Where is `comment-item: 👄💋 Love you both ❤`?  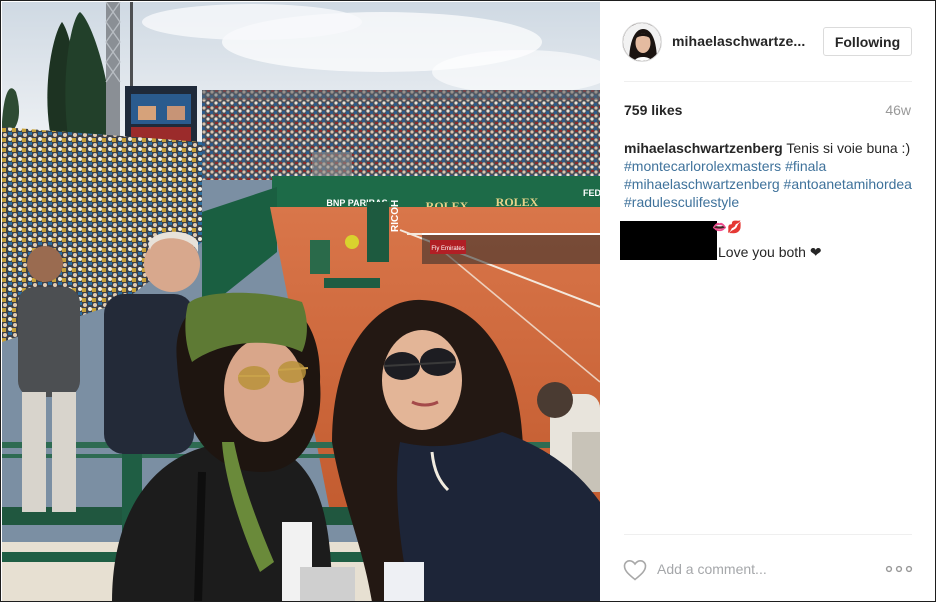 comment-item: 👄💋 Love you both ❤ is located at coordinates (770, 241).